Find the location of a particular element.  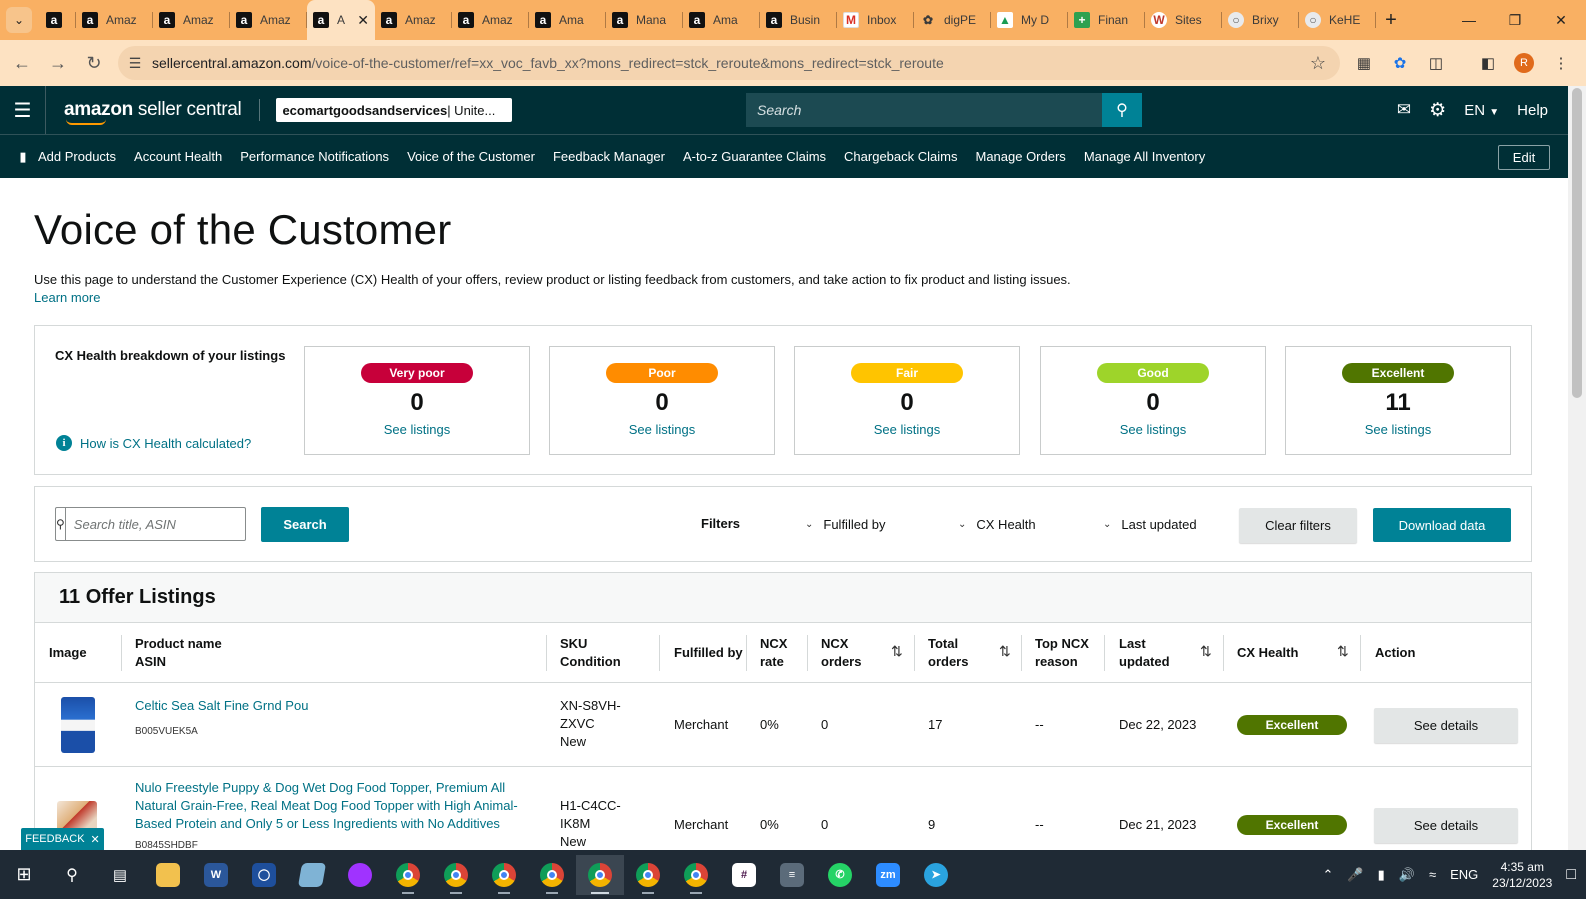

search-button: Search is located at coordinates (305, 524).